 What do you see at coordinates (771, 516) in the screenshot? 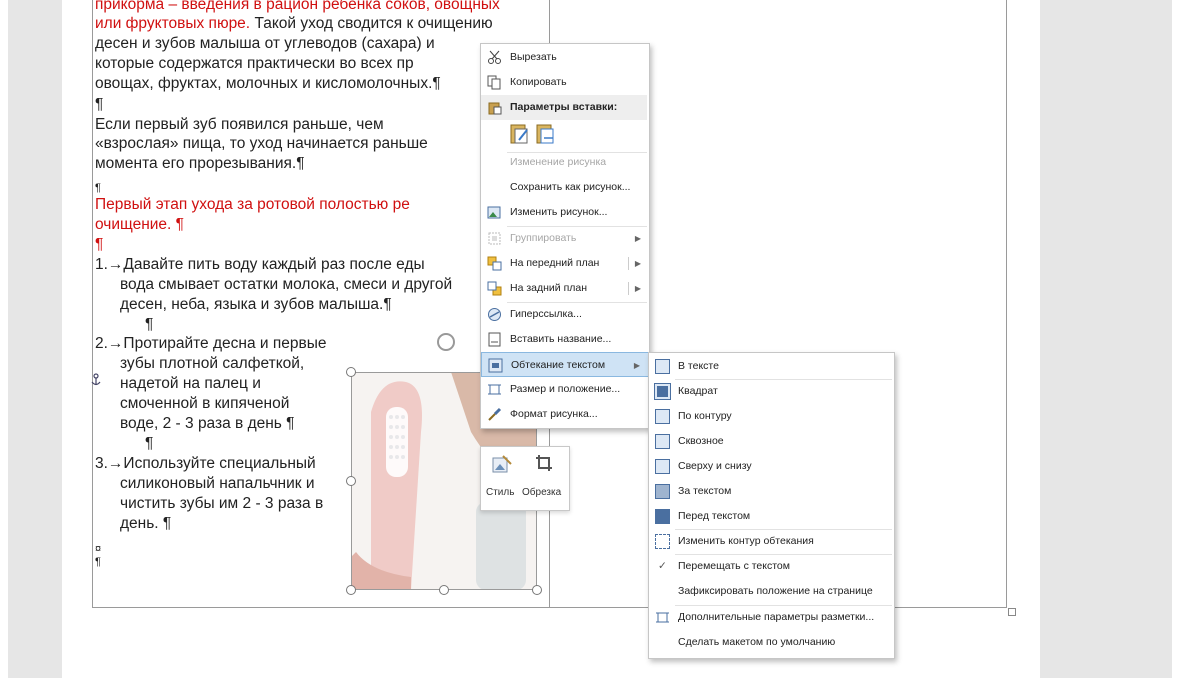
I see `submenu-item-in-front: Перед текстом` at bounding box center [771, 516].